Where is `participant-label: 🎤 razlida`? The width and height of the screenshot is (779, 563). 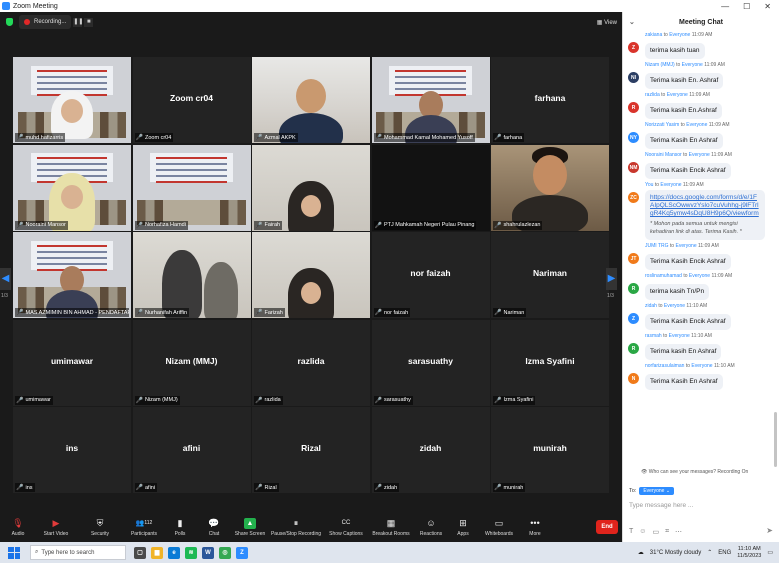 participant-label: 🎤 razlida is located at coordinates (268, 400).